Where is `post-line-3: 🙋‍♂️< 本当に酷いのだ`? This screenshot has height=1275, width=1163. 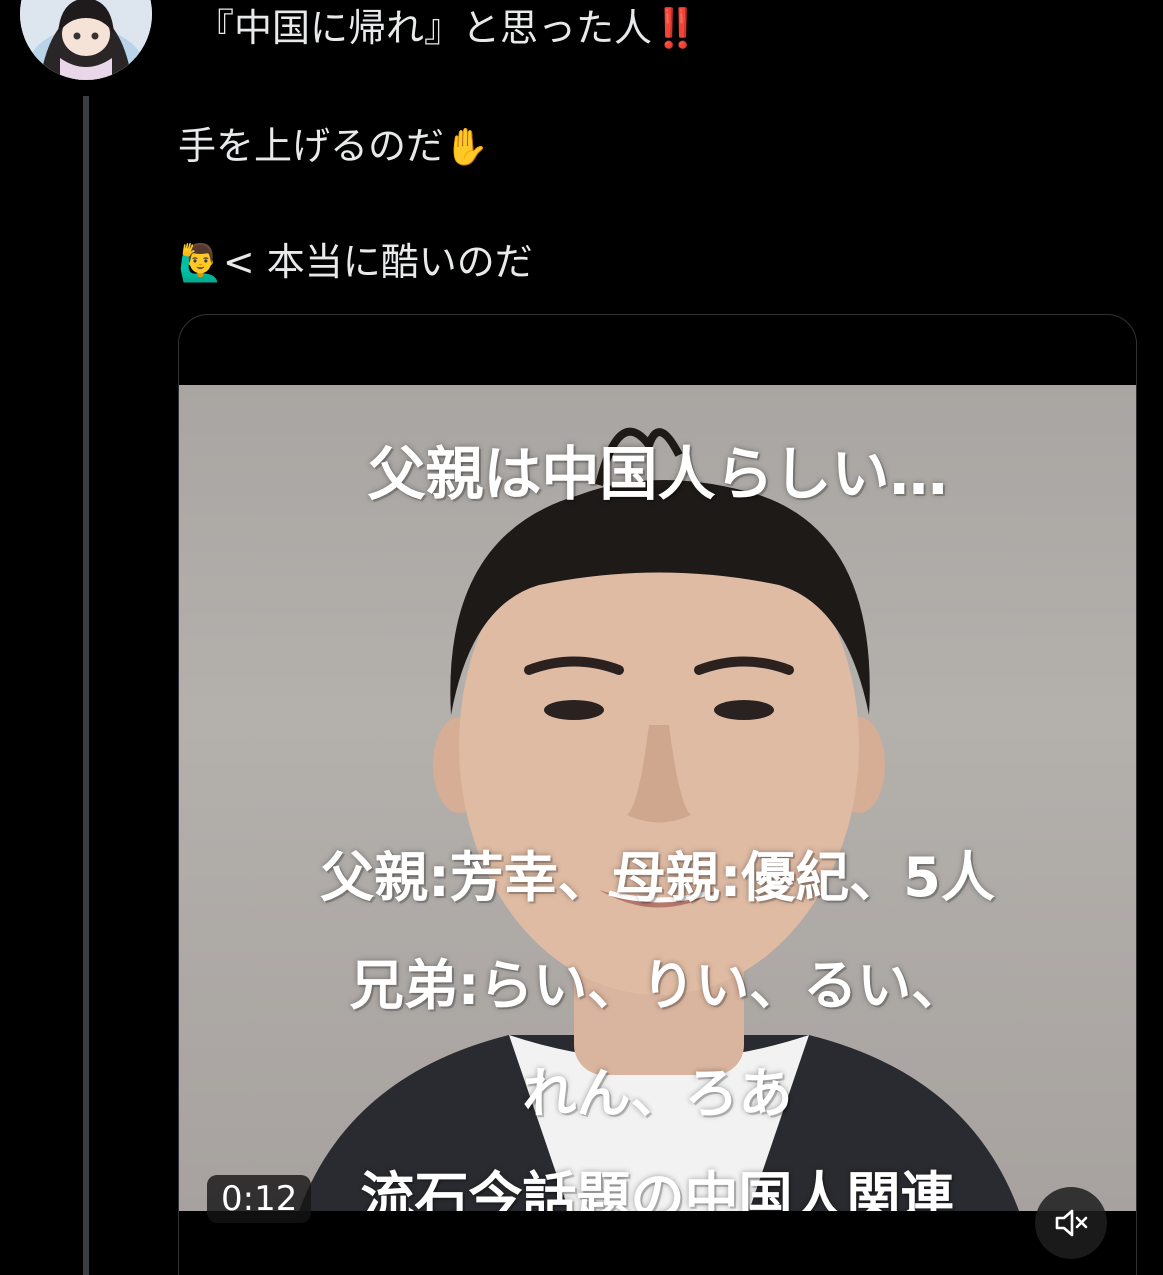 post-line-3: 🙋‍♂️< 本当に酷いのだ is located at coordinates (355, 263).